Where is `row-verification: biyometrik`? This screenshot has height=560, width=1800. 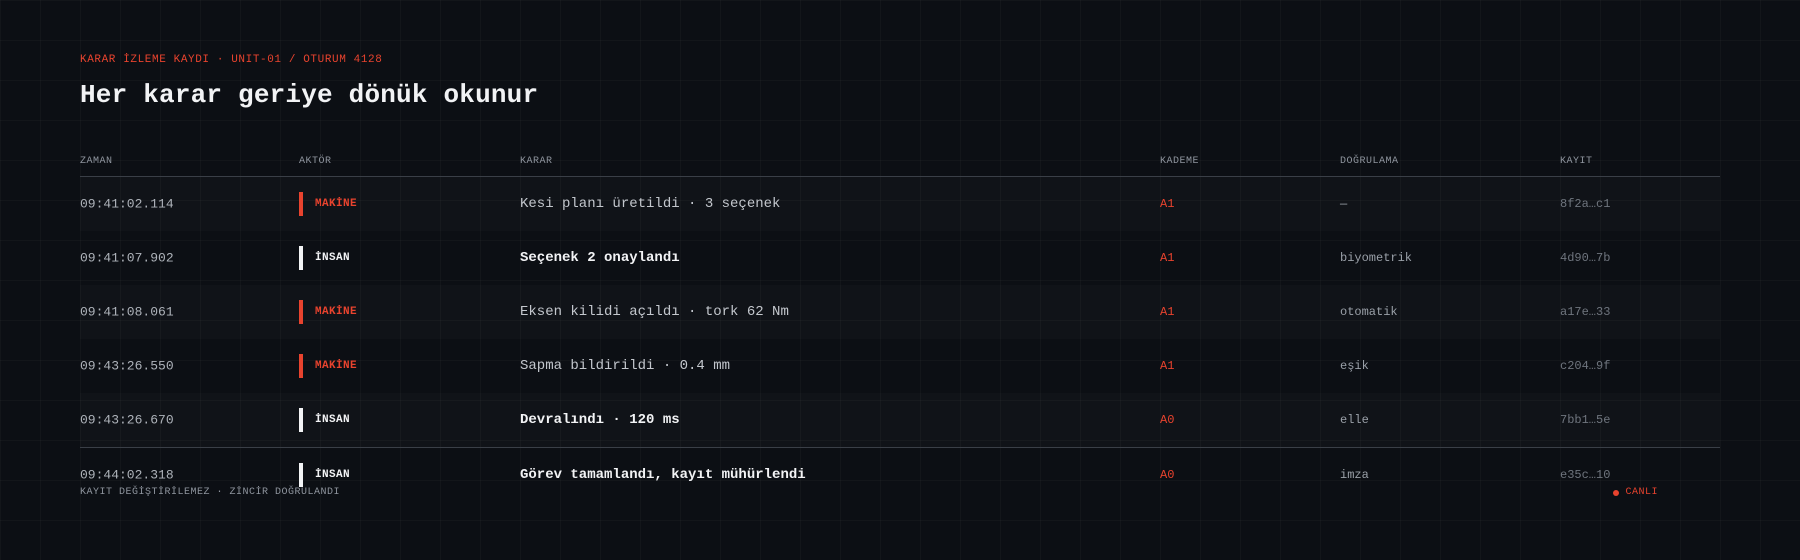
row-verification: biyometrik is located at coordinates (1376, 258).